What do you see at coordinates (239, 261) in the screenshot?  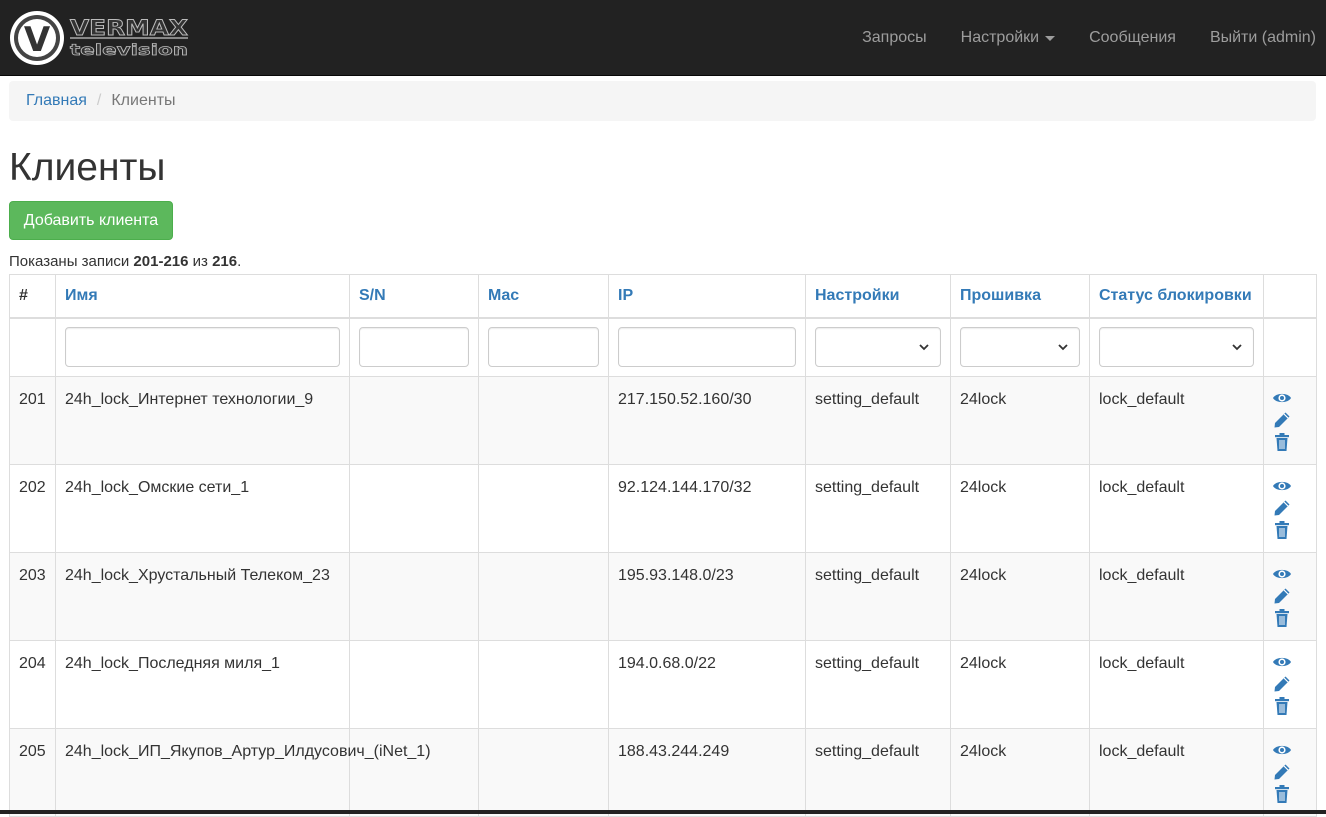 I see `summary-suffix: .` at bounding box center [239, 261].